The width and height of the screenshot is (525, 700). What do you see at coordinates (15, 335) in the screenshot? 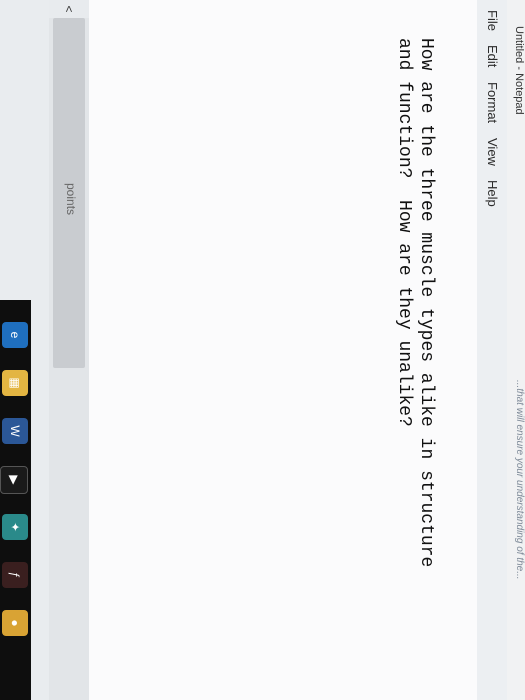
I see `ie-icon: e` at bounding box center [15, 335].